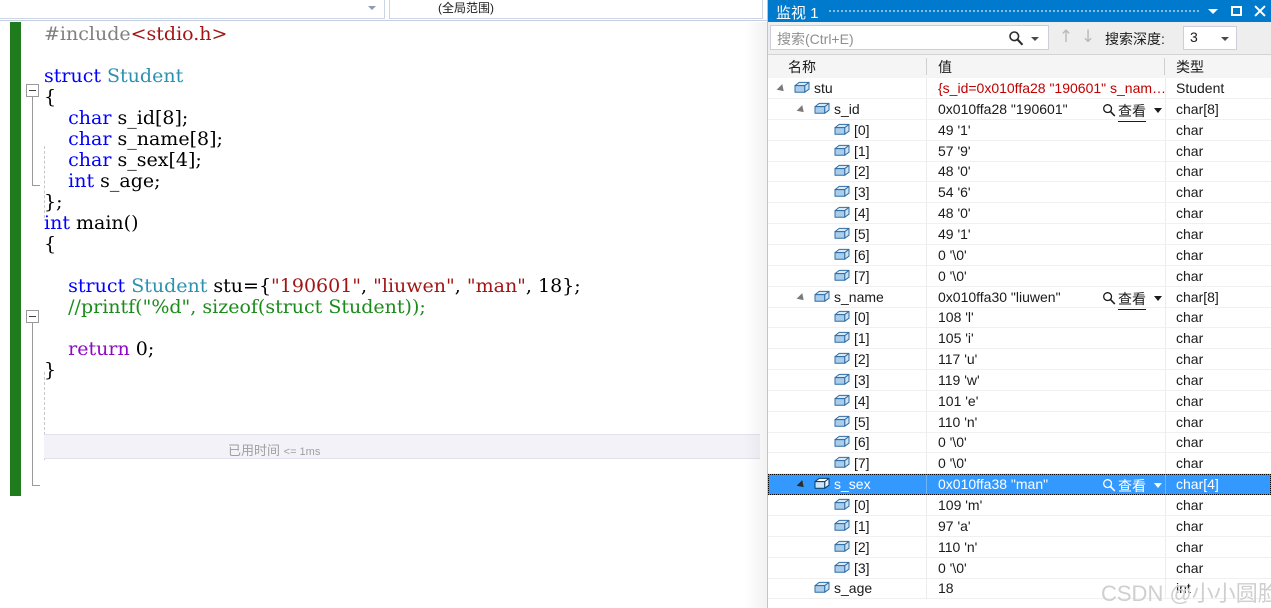 This screenshot has width=1271, height=608. Describe the element at coordinates (999, 297) in the screenshot. I see `variable-value: 0x010ffa30 "liuwen"` at that location.